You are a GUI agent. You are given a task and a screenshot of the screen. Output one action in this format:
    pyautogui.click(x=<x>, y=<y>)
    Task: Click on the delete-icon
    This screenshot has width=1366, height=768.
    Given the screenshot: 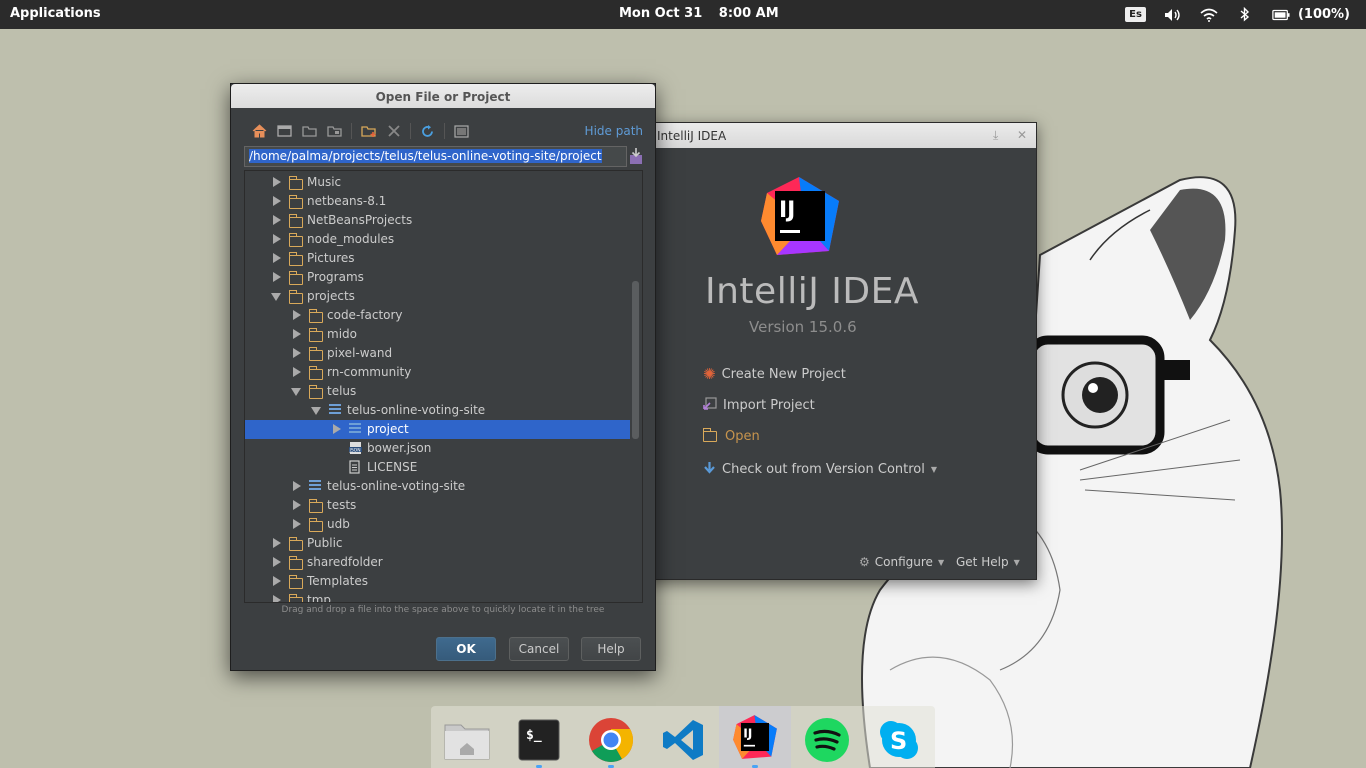 What is the action you would take?
    pyautogui.click(x=393, y=131)
    